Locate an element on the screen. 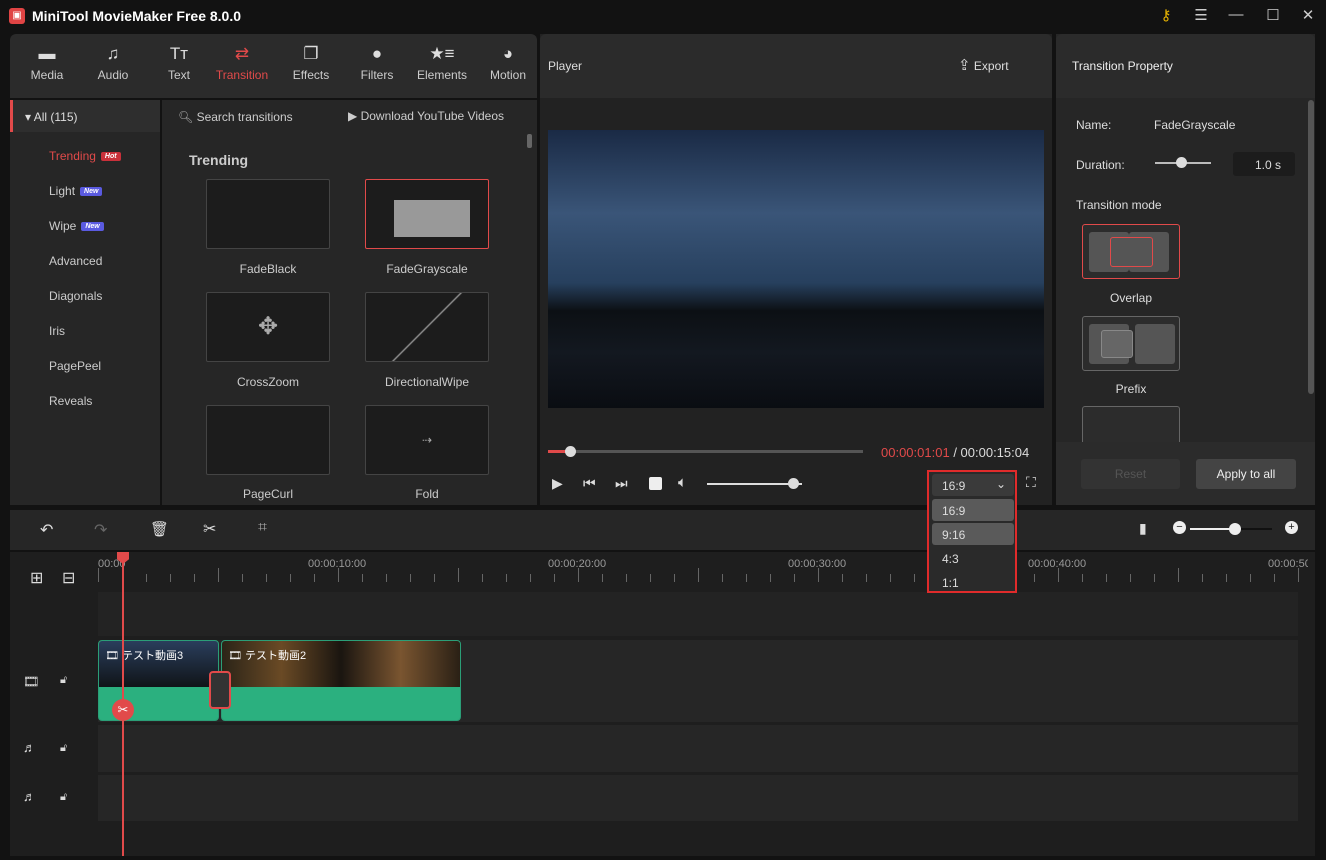 This screenshot has width=1326, height=860. transition-fadeblack is located at coordinates (268, 214).